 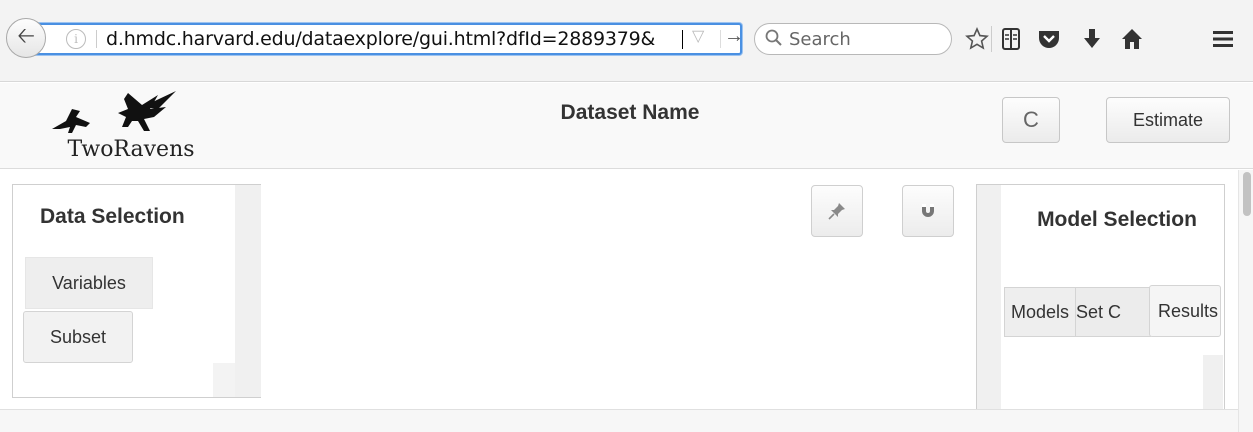 I want to click on pocket-icon, so click(x=1049, y=39).